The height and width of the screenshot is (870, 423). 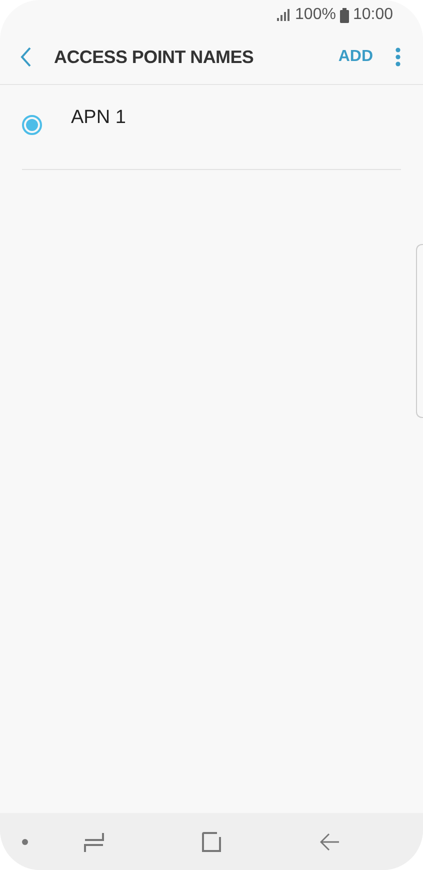 What do you see at coordinates (94, 841) in the screenshot?
I see `recent-apps-icon` at bounding box center [94, 841].